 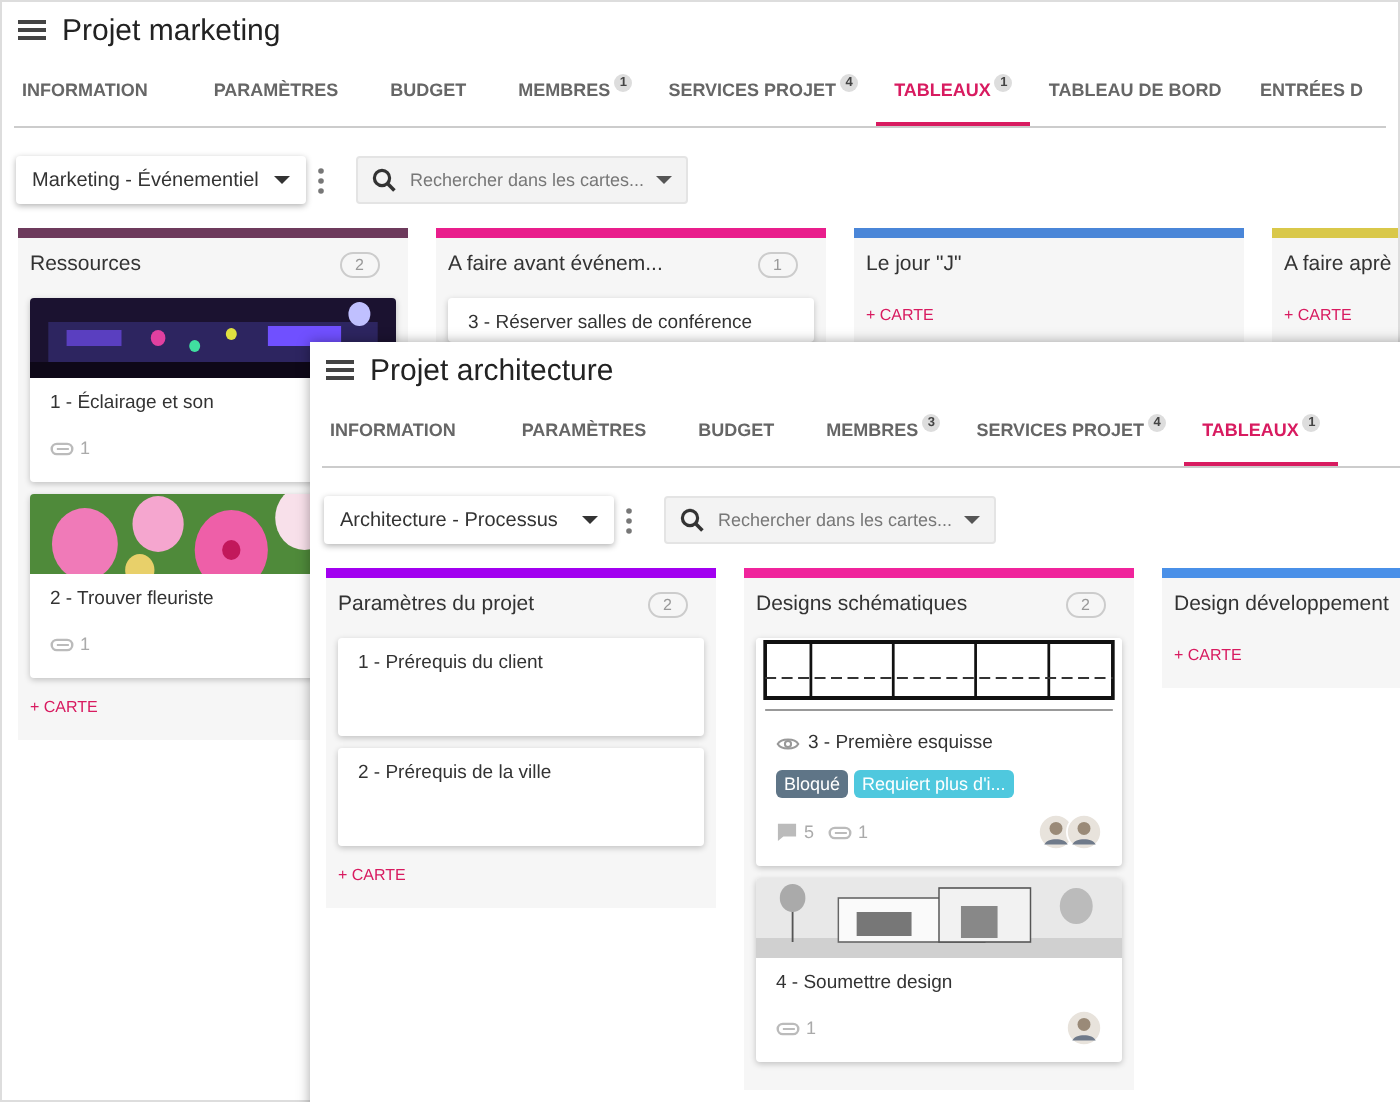 I want to click on card-title: 3 - Première esquisse, so click(x=900, y=743).